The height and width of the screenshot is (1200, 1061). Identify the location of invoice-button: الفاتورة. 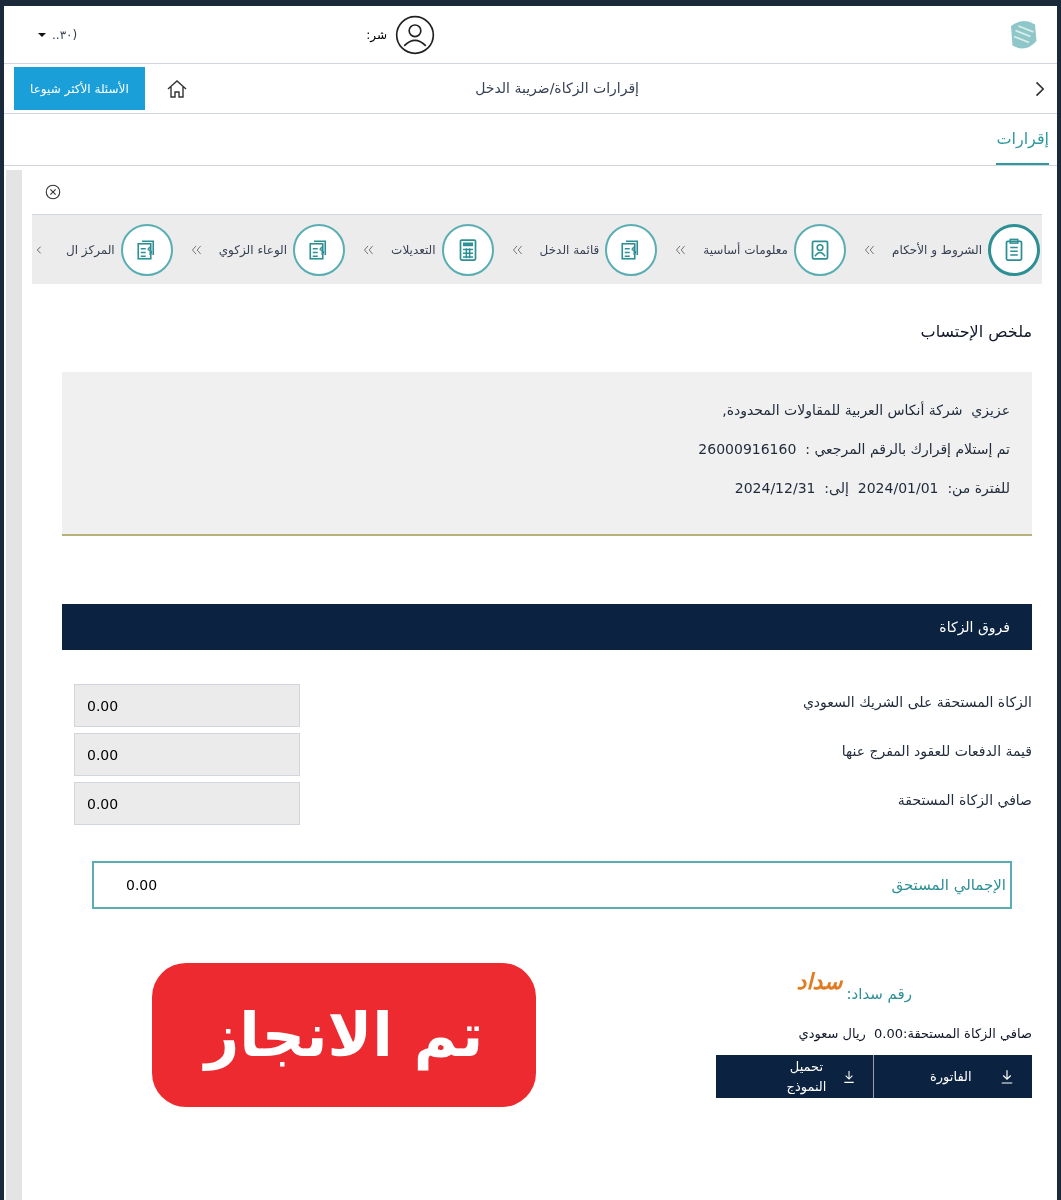
(953, 1076).